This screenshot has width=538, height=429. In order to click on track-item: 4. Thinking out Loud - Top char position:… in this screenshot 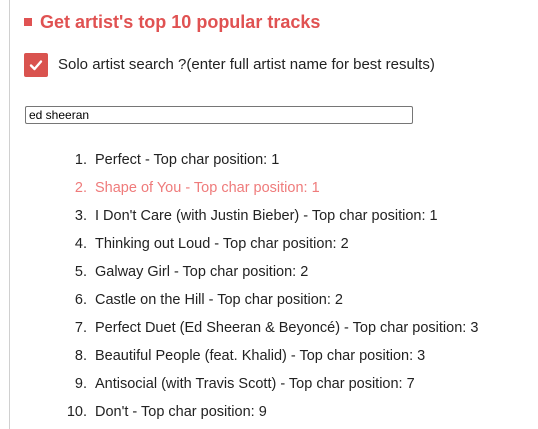, I will do `click(239, 244)`.